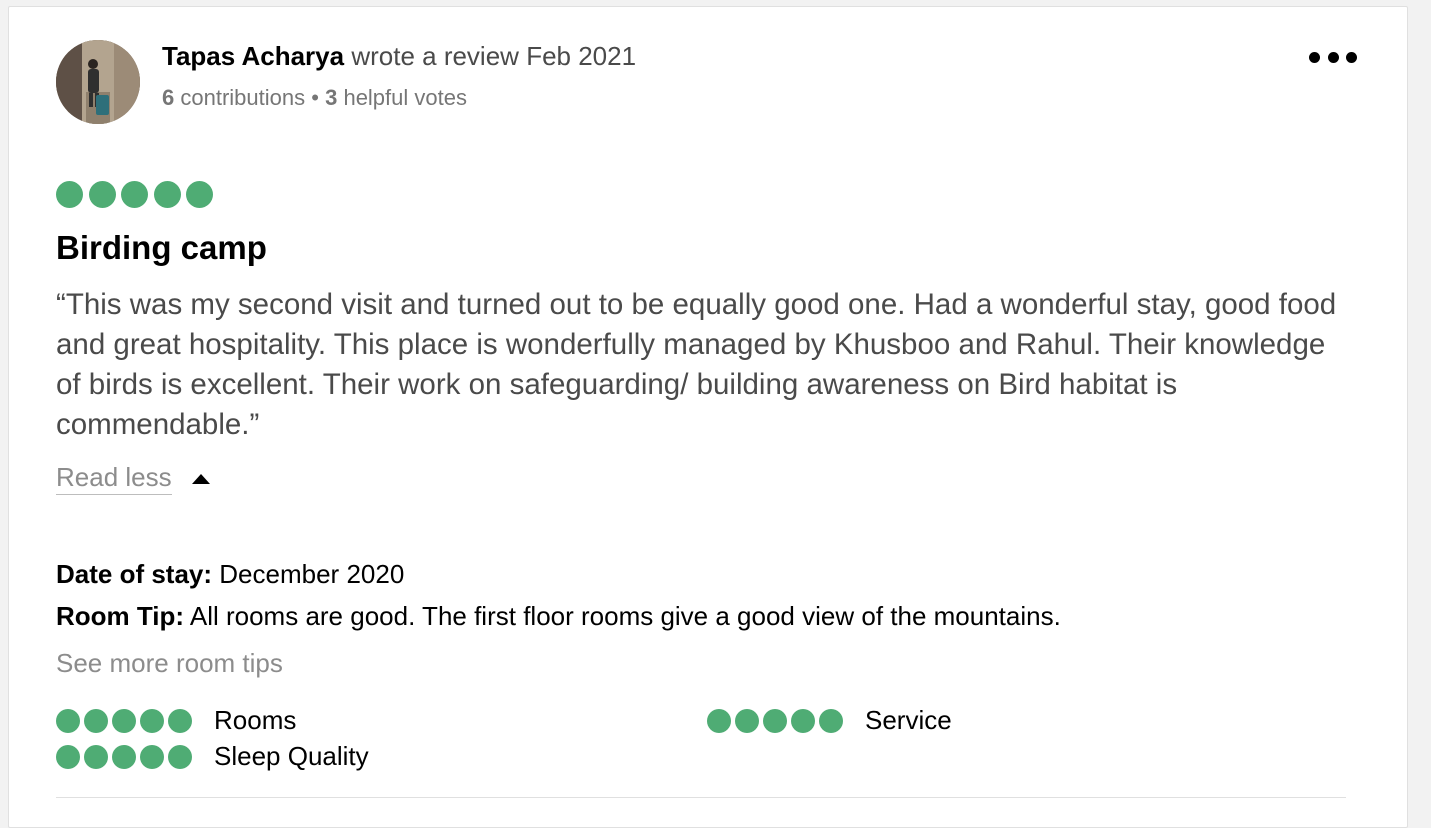 This screenshot has height=828, width=1431. I want to click on sub-rating-sleep-quality: Sleep Quality, so click(212, 756).